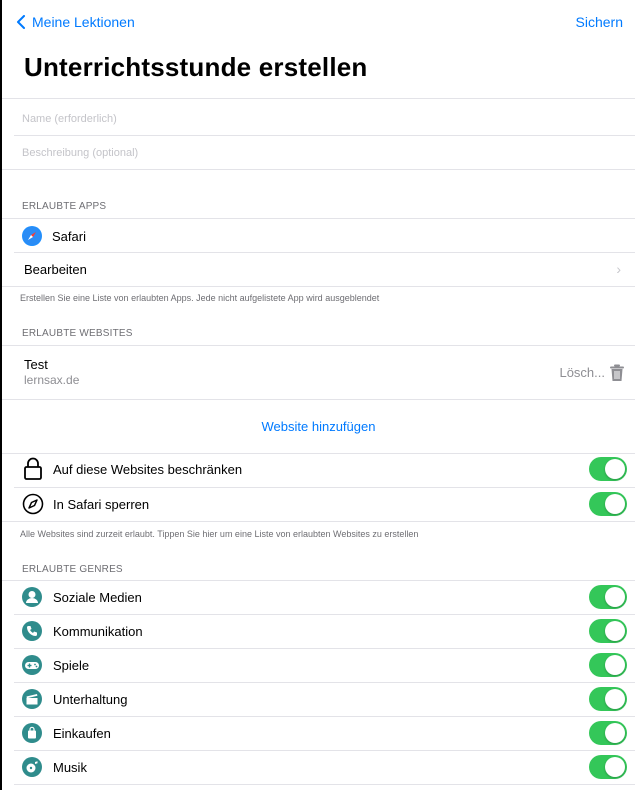 This screenshot has width=635, height=790. What do you see at coordinates (70, 767) in the screenshot?
I see `genre-label: Musik` at bounding box center [70, 767].